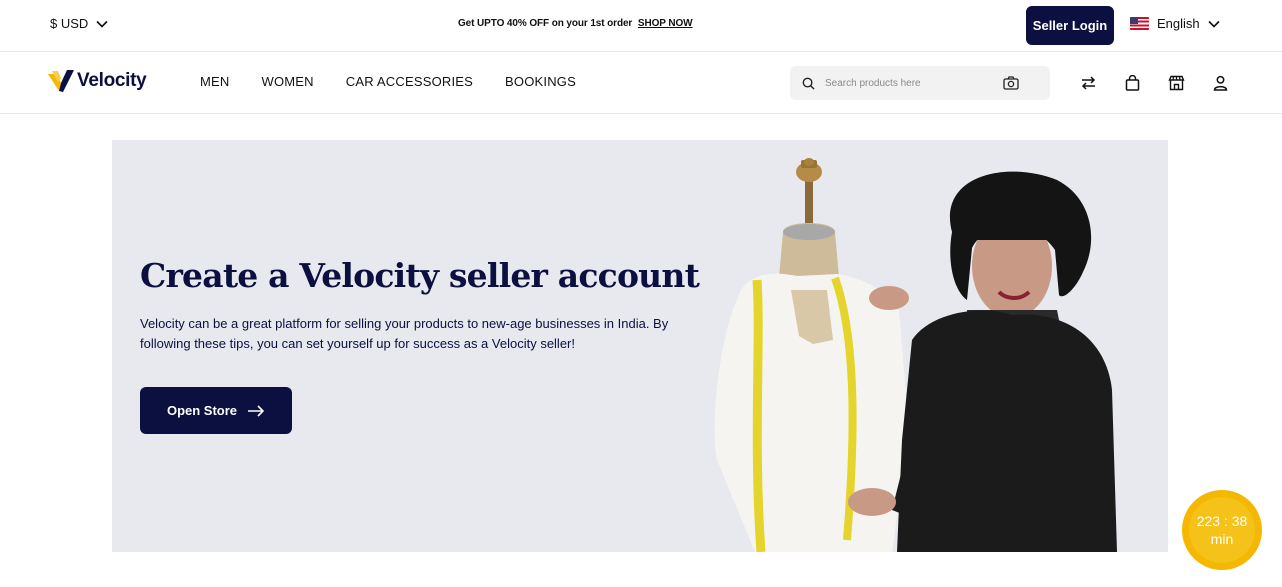 Image resolution: width=1282 pixels, height=587 pixels. What do you see at coordinates (61, 81) in the screenshot?
I see `velocity-logo-icon` at bounding box center [61, 81].